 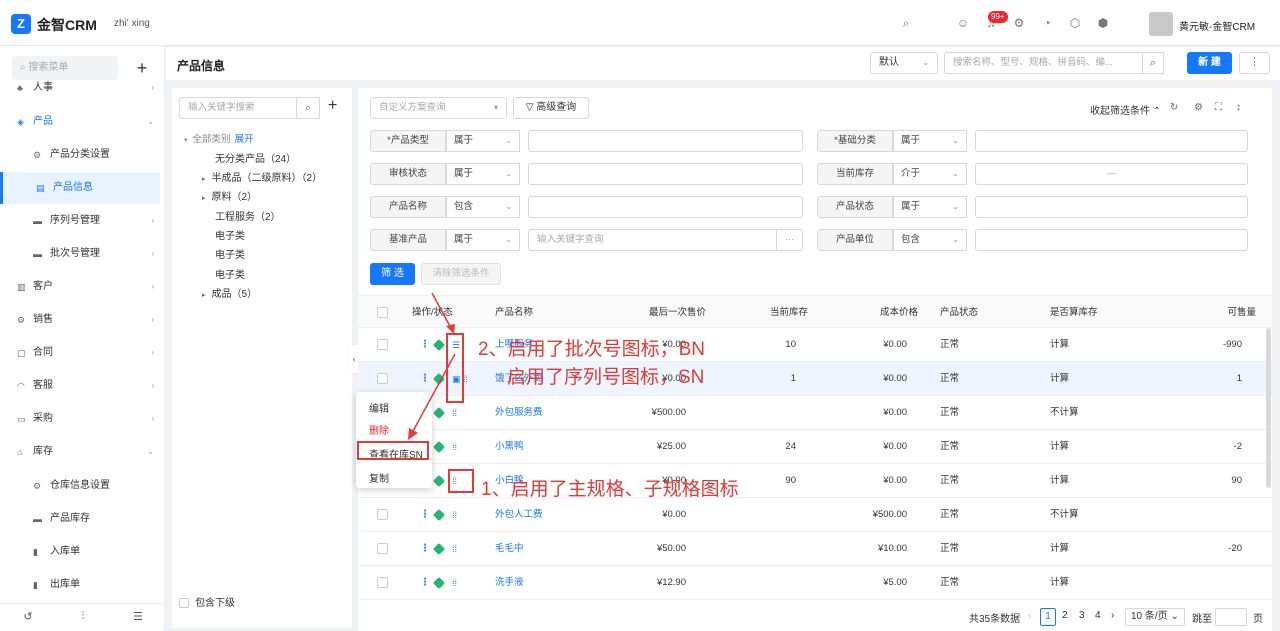 I want to click on sidebar-item-contract: ▢ 合同 ›, so click(x=80, y=353).